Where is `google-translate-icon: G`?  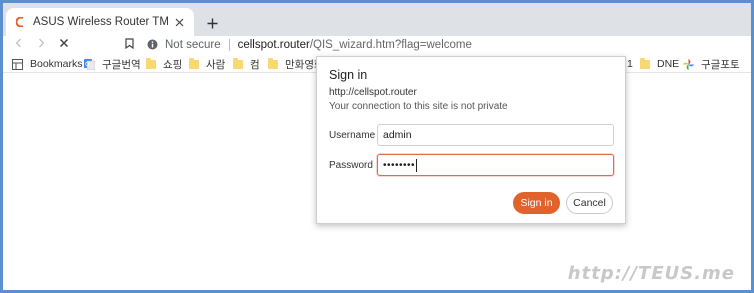 google-translate-icon: G is located at coordinates (89, 64).